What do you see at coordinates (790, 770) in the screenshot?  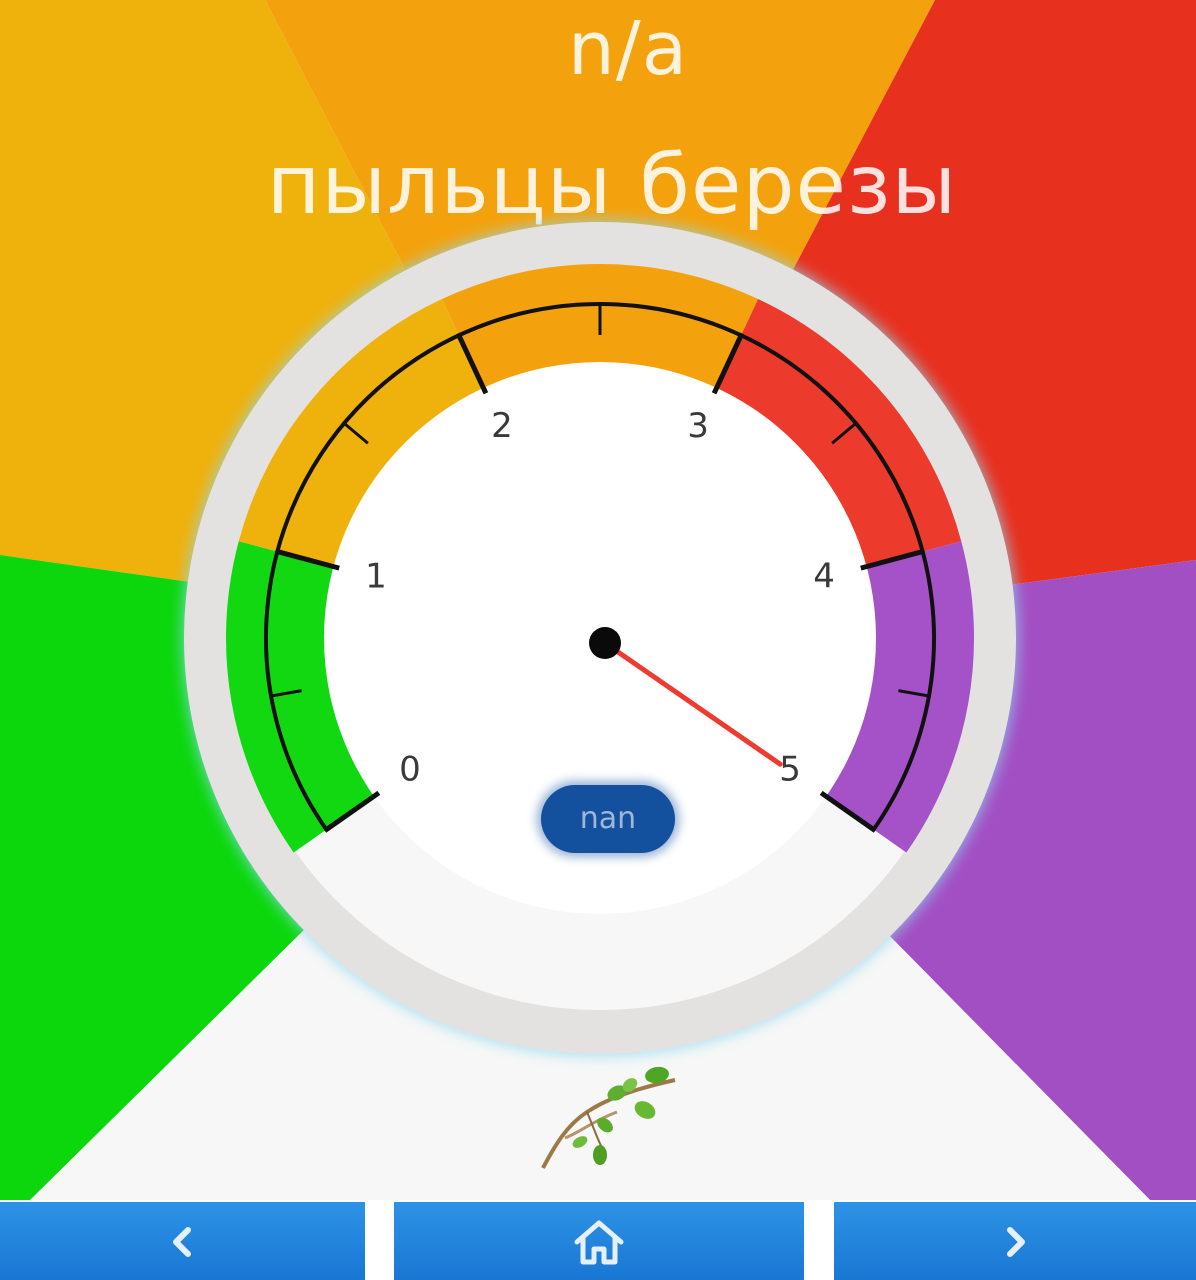 I see `gauge-number-5: 5` at bounding box center [790, 770].